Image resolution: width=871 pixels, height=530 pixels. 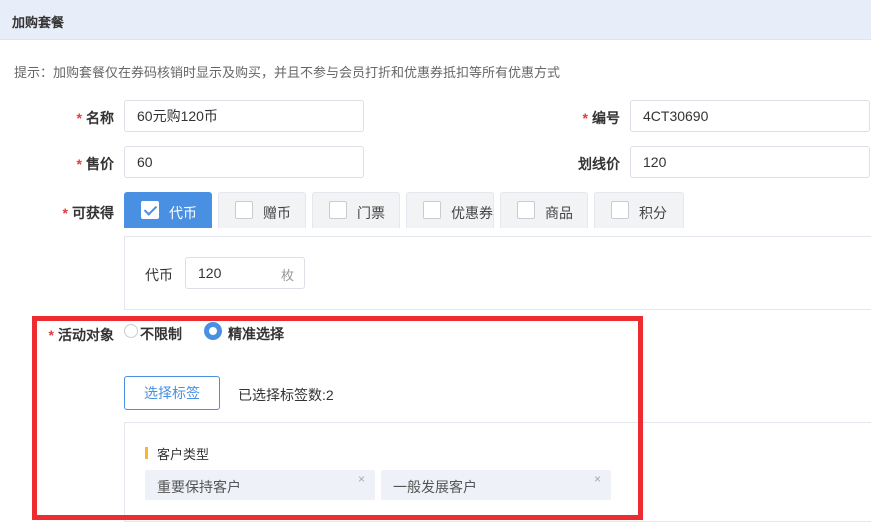 What do you see at coordinates (277, 213) in the screenshot?
I see `tab-label: 赠币` at bounding box center [277, 213].